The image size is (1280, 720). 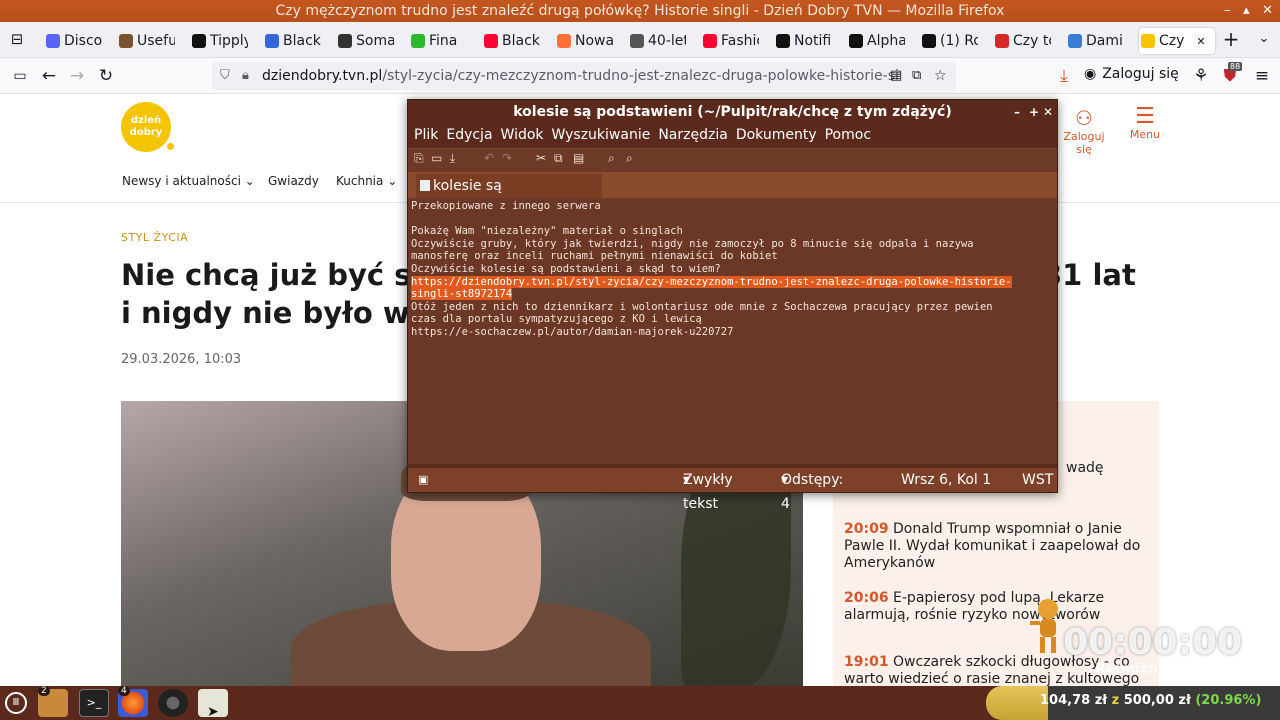 What do you see at coordinates (443, 41) in the screenshot?
I see `tab-label: Fina` at bounding box center [443, 41].